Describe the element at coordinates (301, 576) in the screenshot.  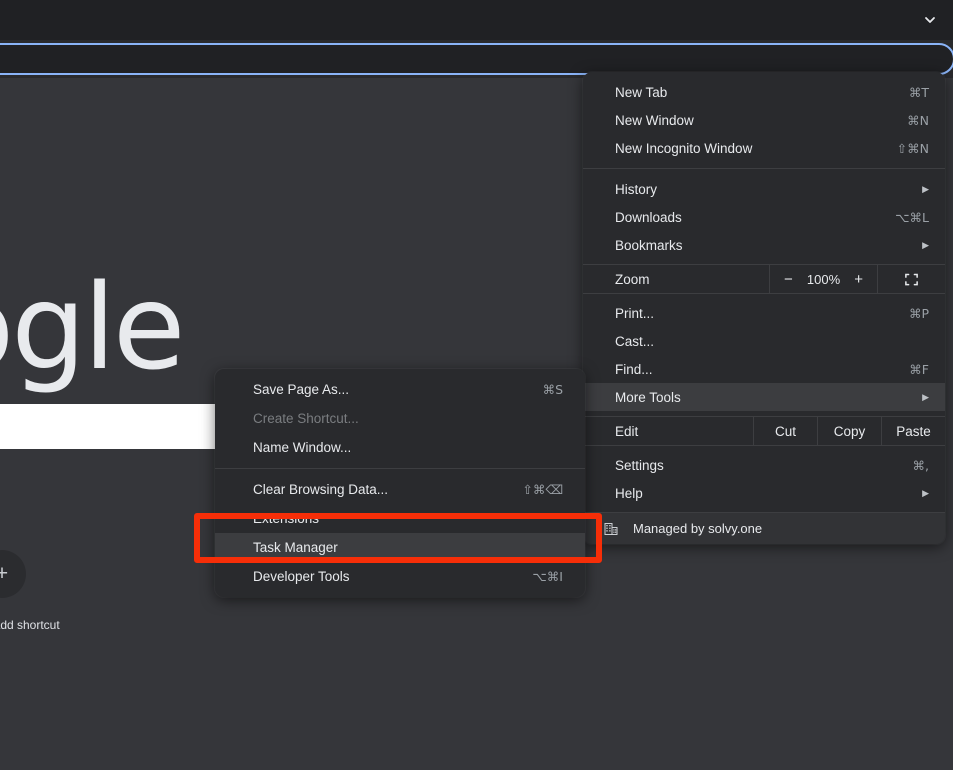
I see `menu-item-label: Developer Tools` at that location.